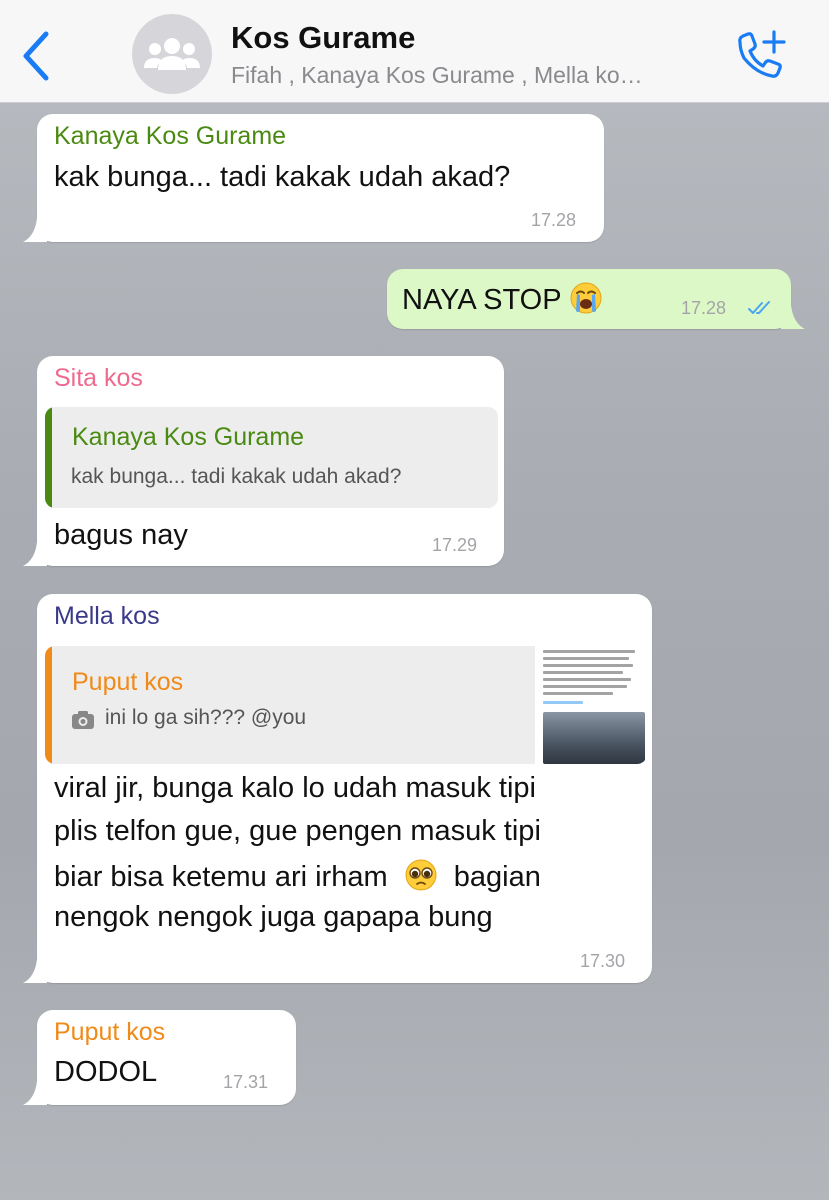 Image resolution: width=829 pixels, height=1200 pixels. I want to click on message-text: kak bunga... tadi kakak udah akad?, so click(282, 177).